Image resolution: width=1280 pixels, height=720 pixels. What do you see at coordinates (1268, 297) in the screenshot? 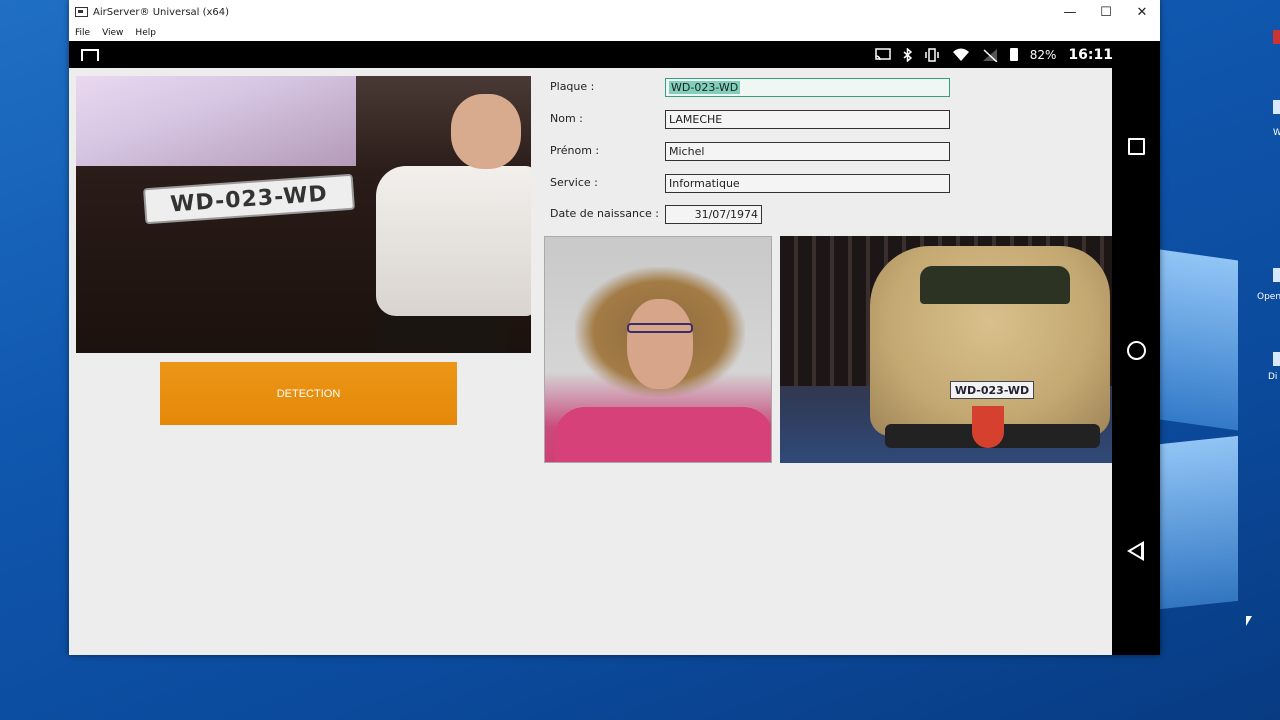
I see `desktop-icon-label: Open` at bounding box center [1268, 297].